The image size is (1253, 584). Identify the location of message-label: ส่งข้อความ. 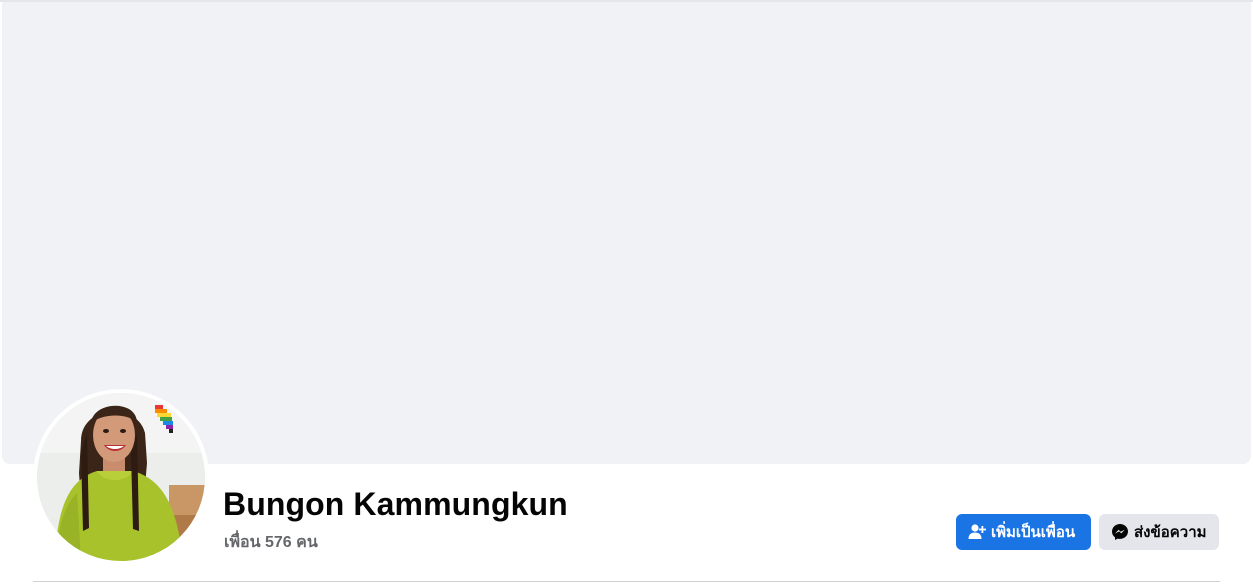
(1170, 532).